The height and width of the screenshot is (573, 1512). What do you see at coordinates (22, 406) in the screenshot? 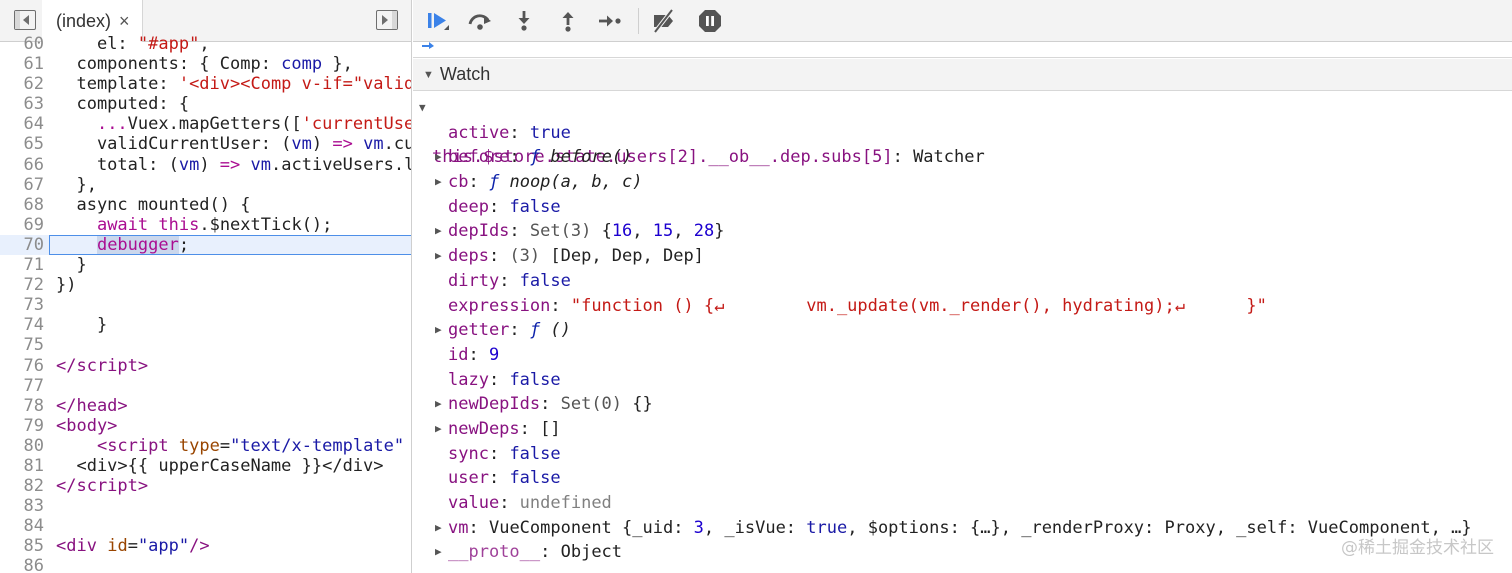
I see `line-number: 78` at bounding box center [22, 406].